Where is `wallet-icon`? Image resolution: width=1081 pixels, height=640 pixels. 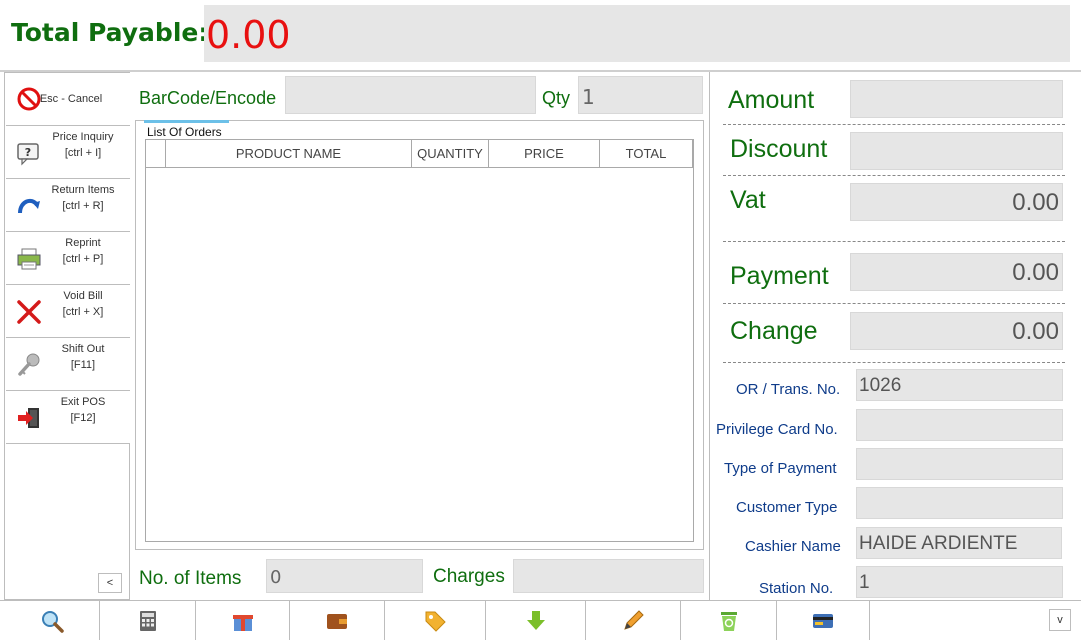 wallet-icon is located at coordinates (337, 621).